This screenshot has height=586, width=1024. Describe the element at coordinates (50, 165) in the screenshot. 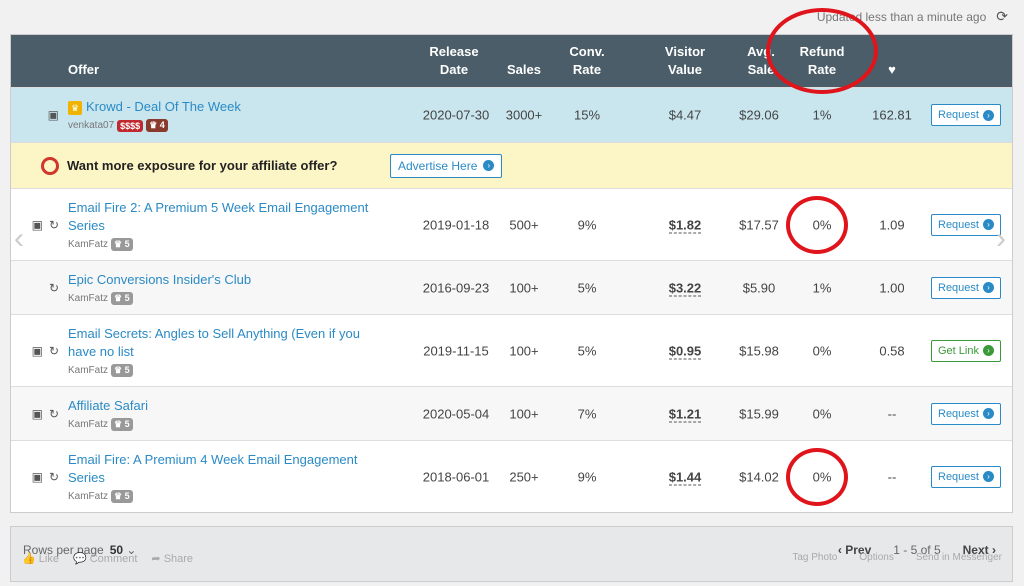

I see `sun-icon` at that location.